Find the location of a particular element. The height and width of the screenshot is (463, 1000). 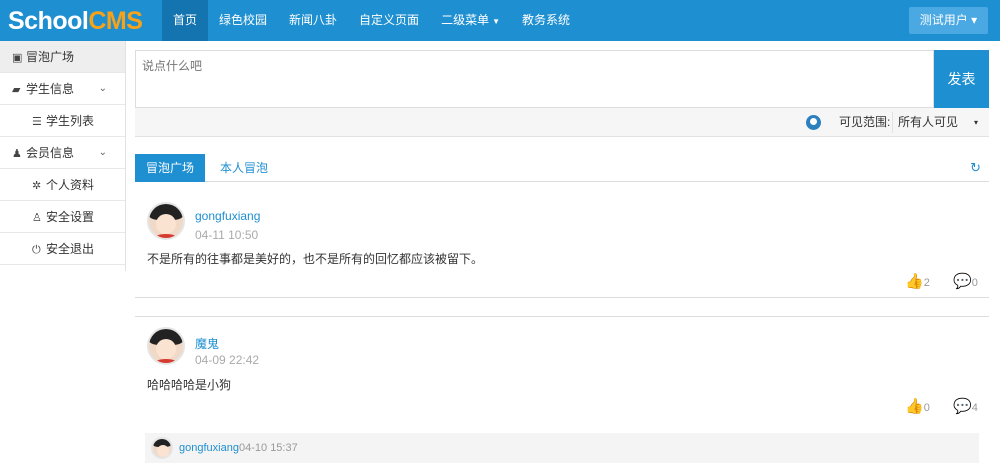

tab-my-bubbles: 本人冒泡 is located at coordinates (244, 168).